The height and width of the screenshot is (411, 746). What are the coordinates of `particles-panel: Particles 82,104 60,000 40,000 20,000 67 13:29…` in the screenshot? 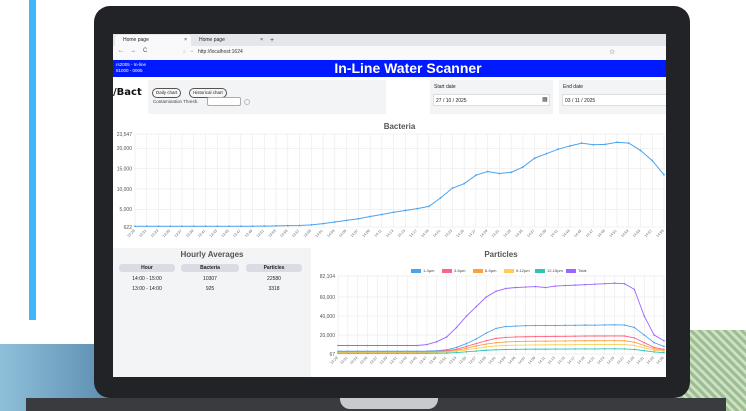 It's located at (488, 312).